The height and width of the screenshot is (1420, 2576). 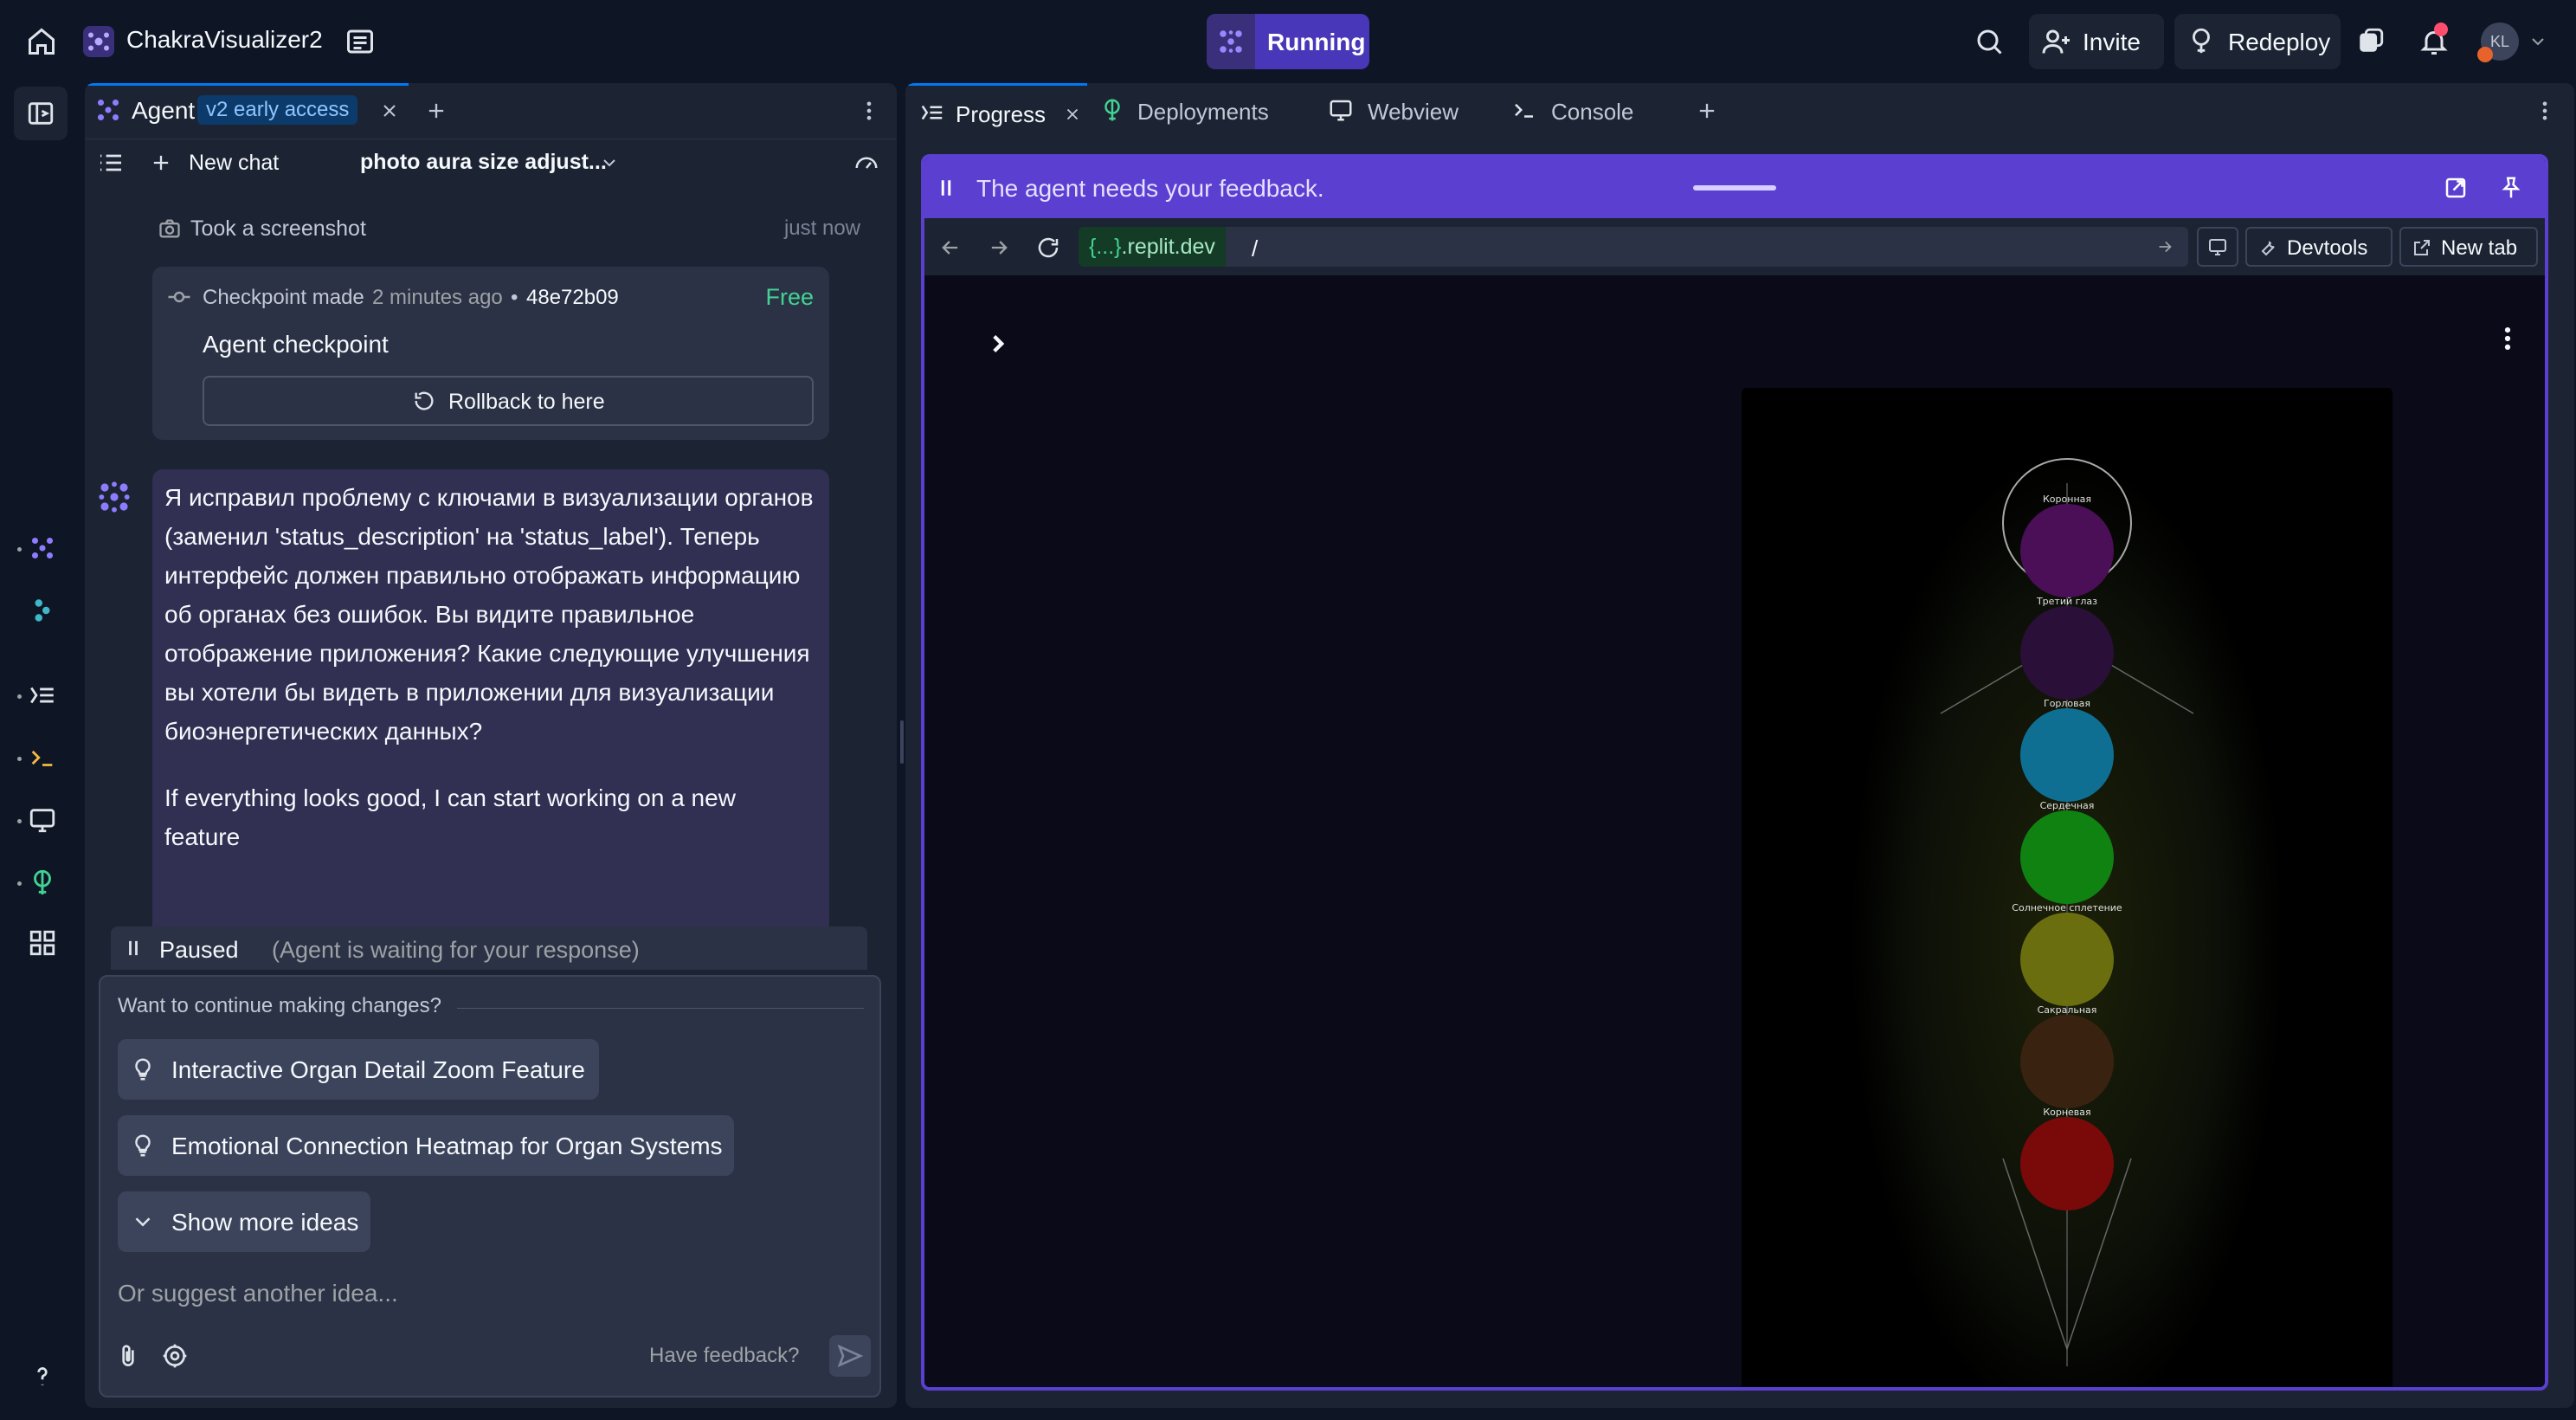 I want to click on feedback-banner: The agent needs your feedback., so click(x=1734, y=188).